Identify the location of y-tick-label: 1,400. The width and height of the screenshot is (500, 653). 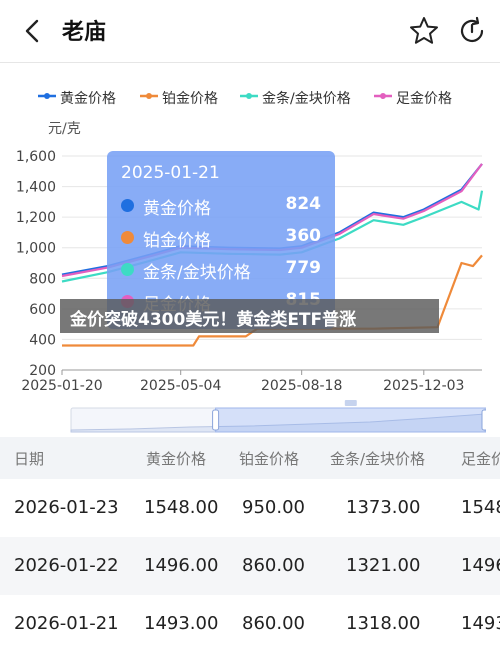
(36, 188).